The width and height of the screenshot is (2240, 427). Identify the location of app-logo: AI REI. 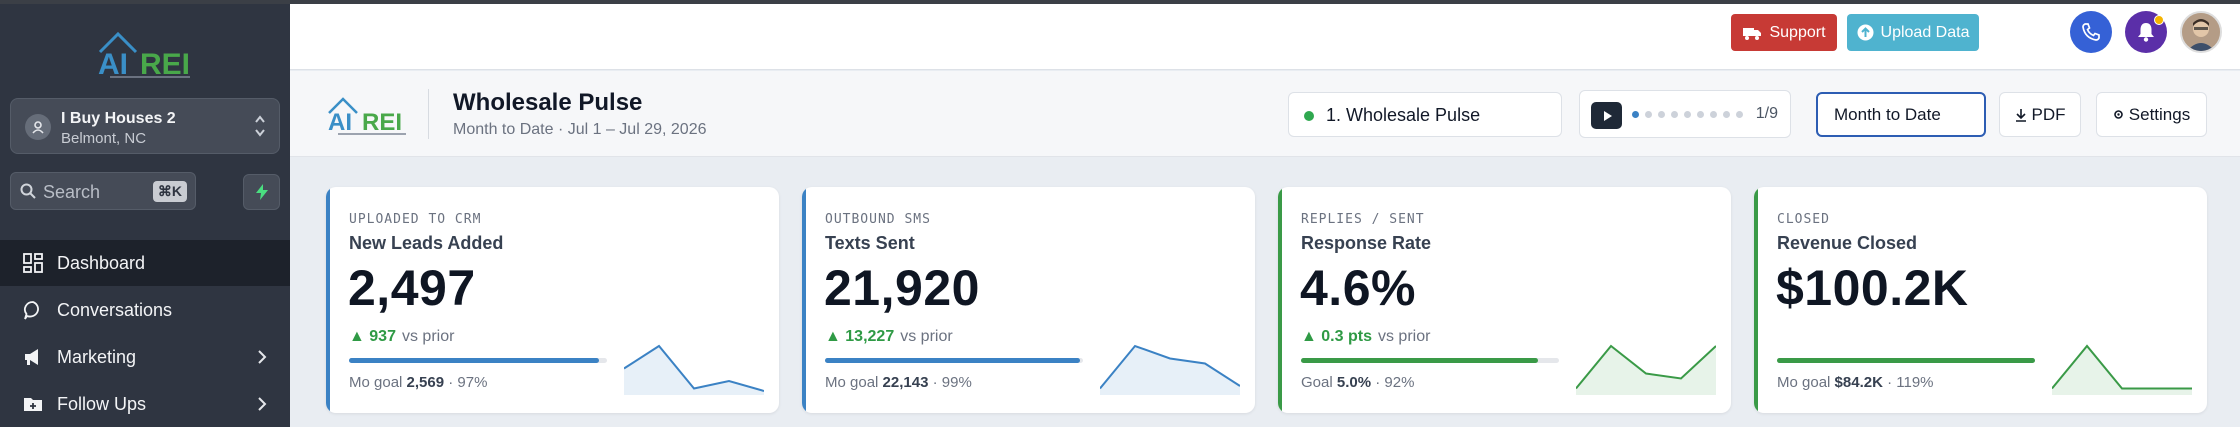
(146, 54).